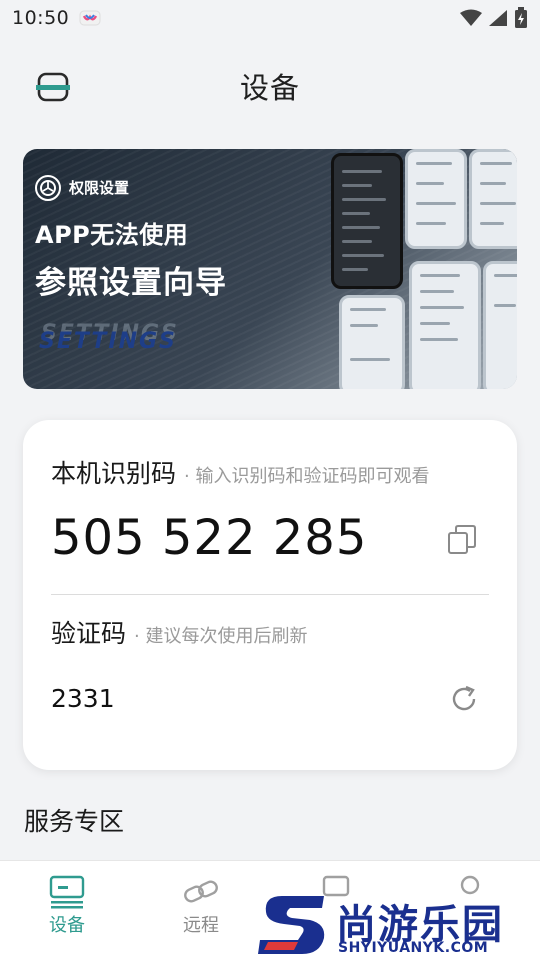 This screenshot has height=960, width=540. I want to click on link-icon, so click(201, 891).